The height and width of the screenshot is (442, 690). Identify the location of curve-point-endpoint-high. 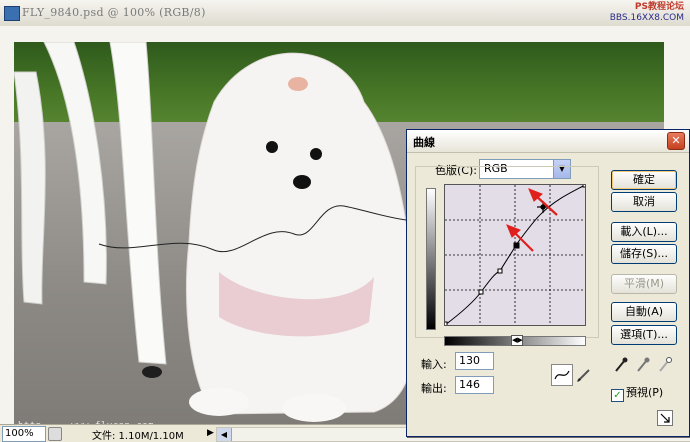
(585, 185).